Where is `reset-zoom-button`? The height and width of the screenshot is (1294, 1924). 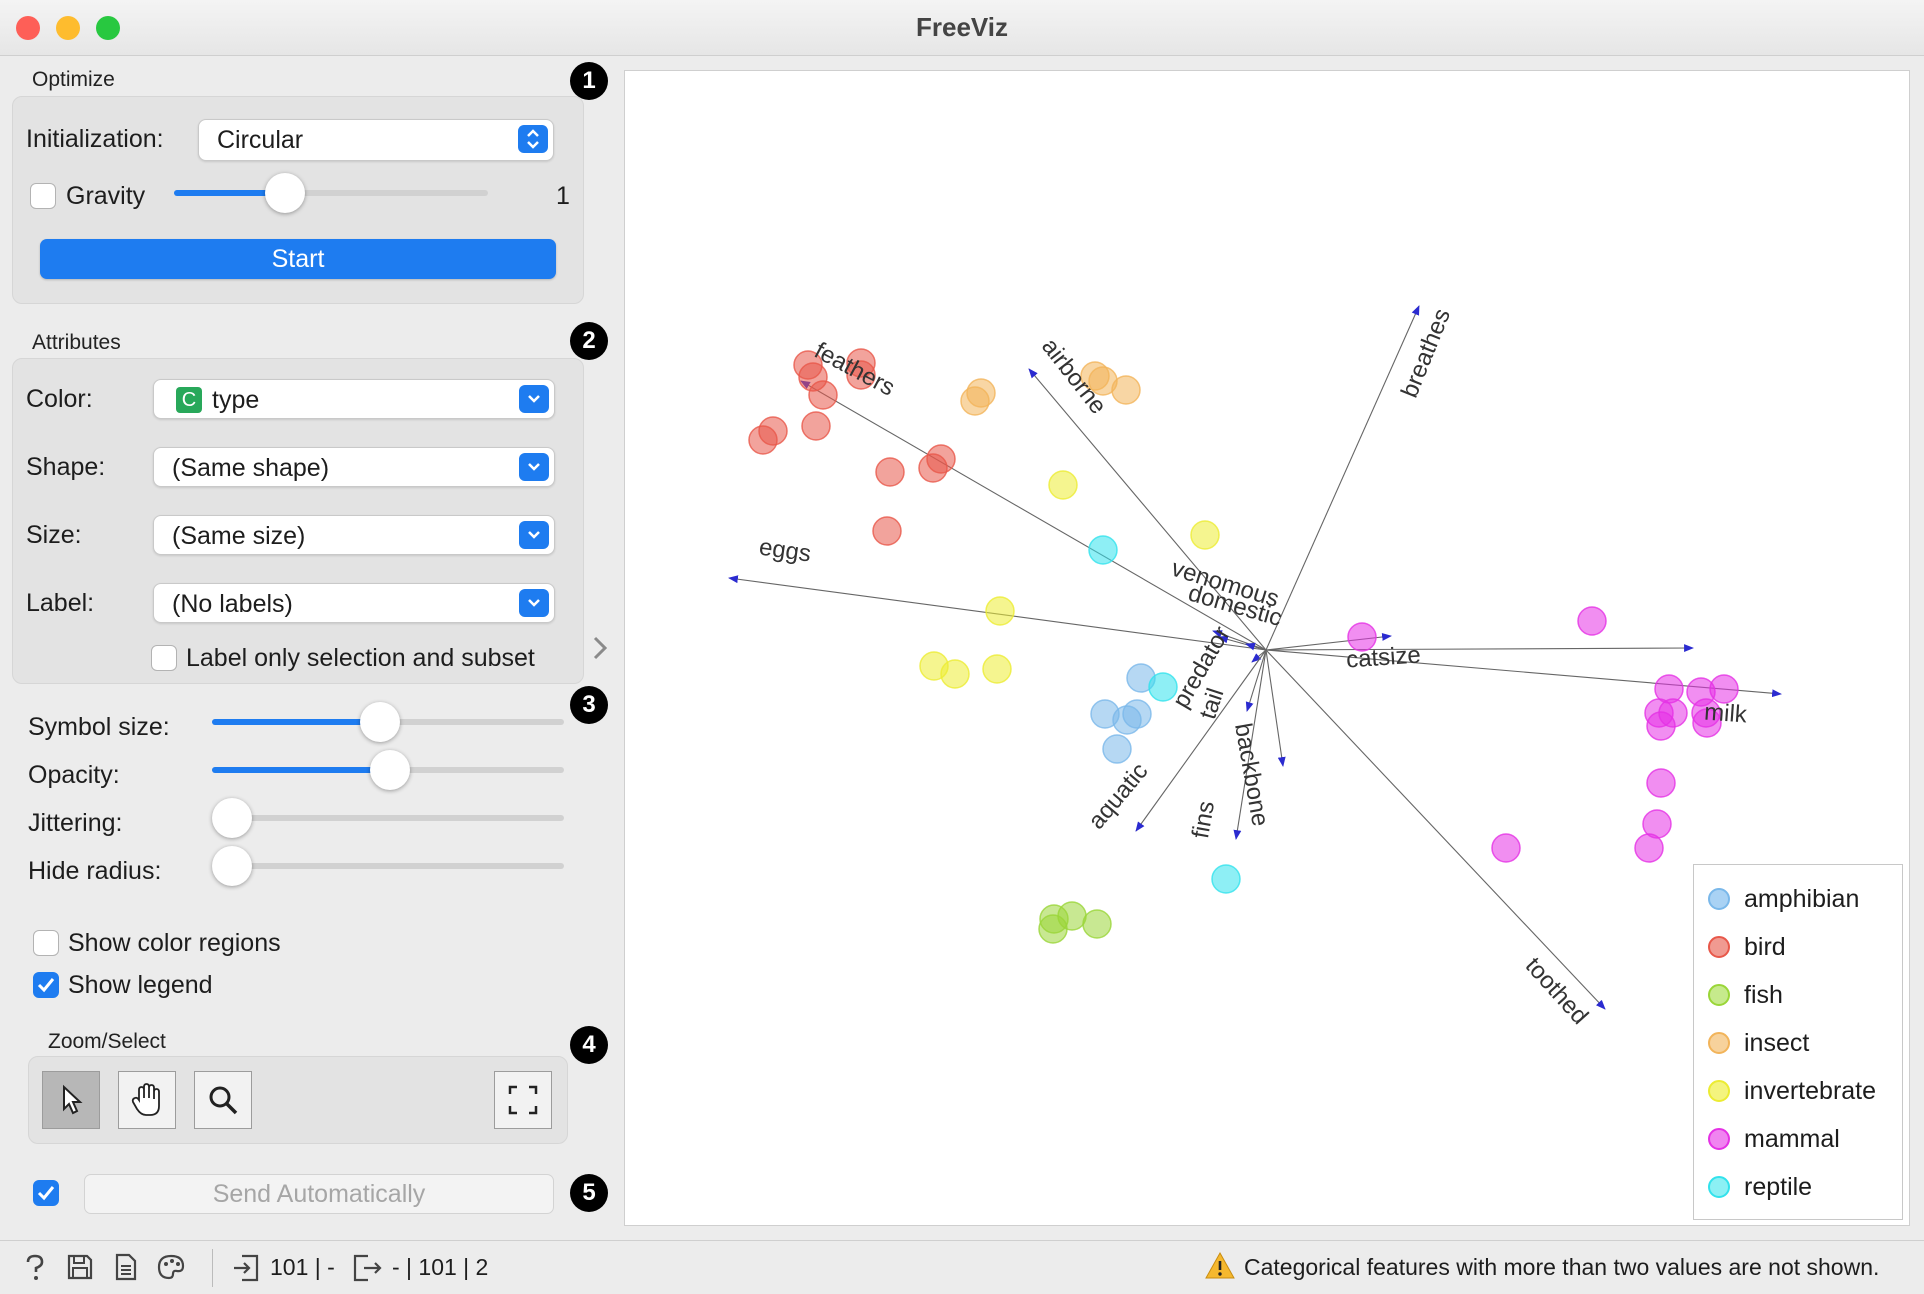
reset-zoom-button is located at coordinates (523, 1100).